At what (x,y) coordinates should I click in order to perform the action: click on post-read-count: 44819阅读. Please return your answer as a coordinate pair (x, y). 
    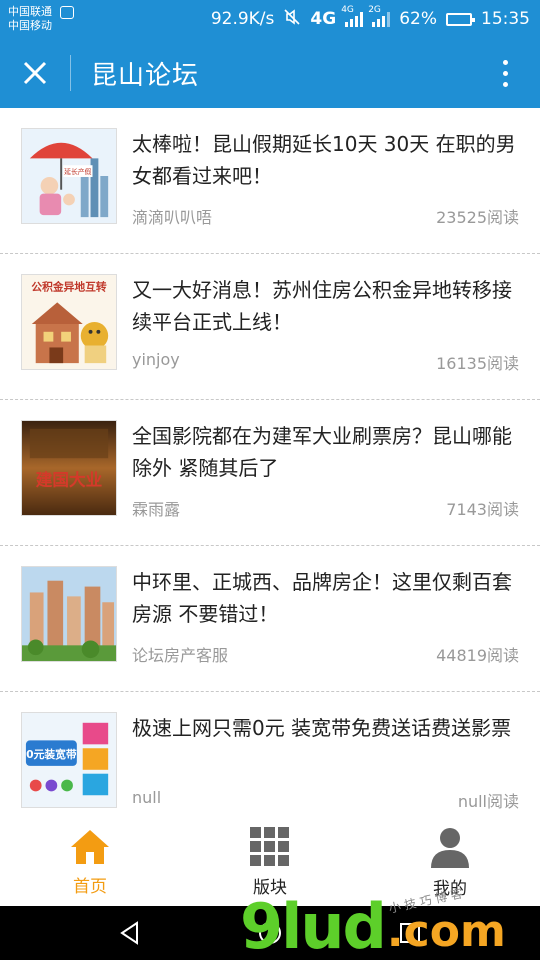
    Looking at the image, I should click on (477, 655).